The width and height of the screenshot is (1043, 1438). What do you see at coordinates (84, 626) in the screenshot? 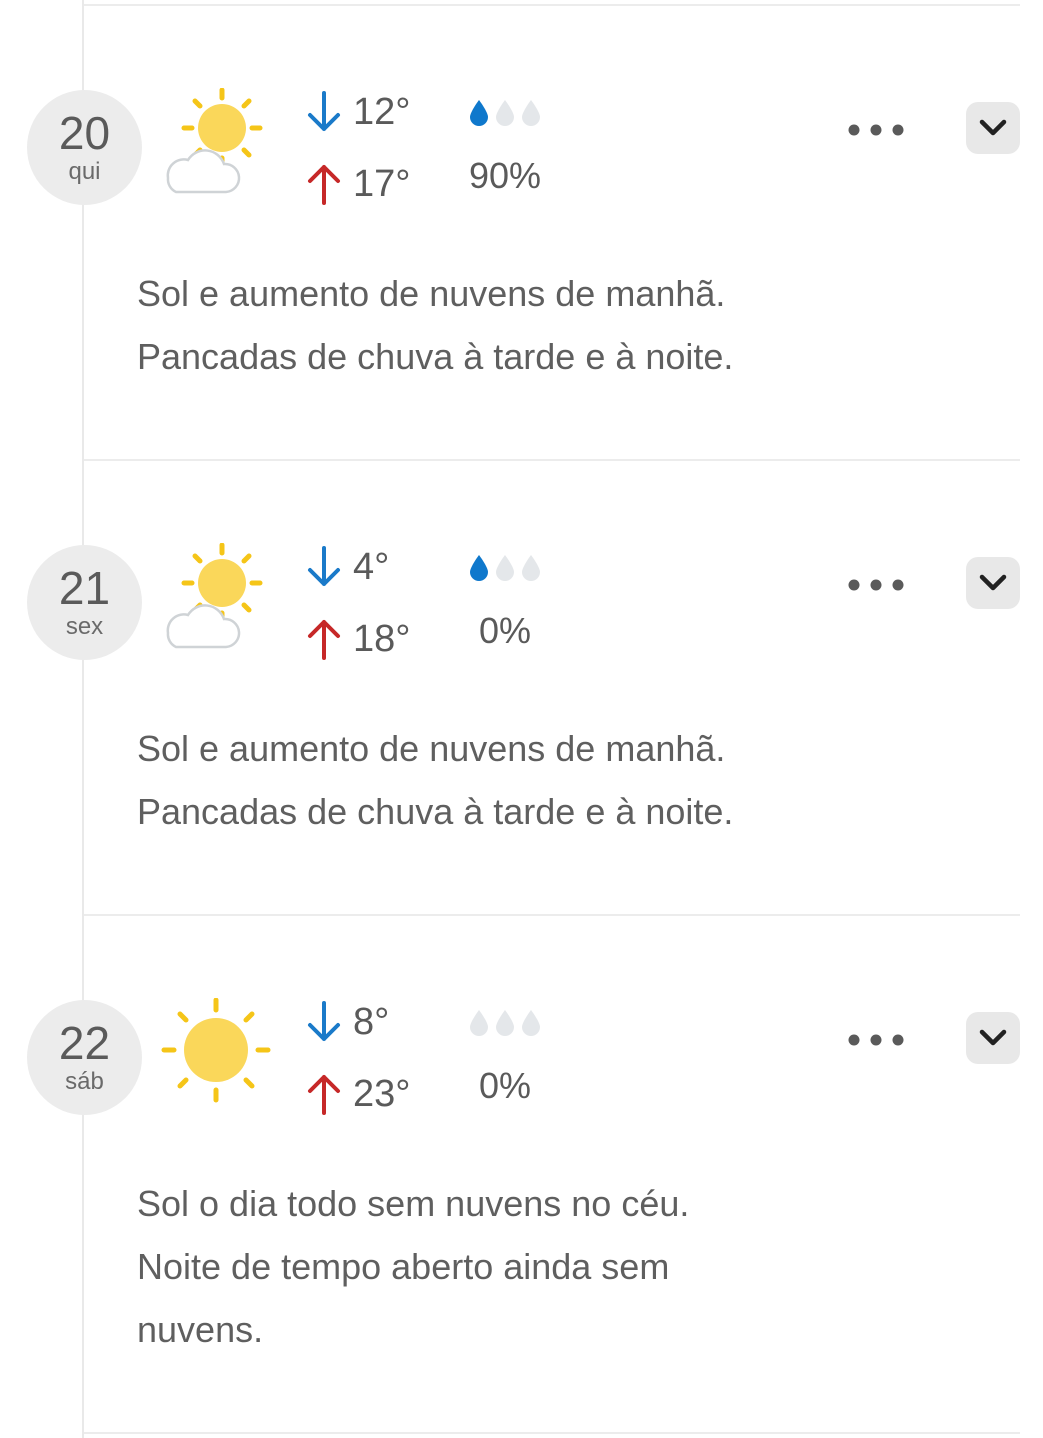
I see `weekday-label: sex` at bounding box center [84, 626].